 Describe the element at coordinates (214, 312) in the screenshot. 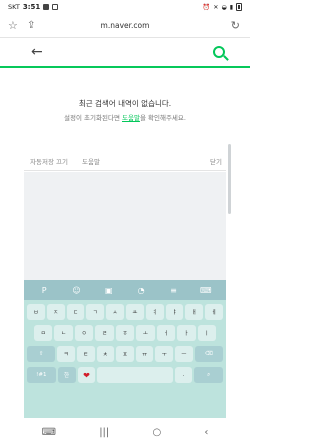

I see `key: ㅔ` at that location.